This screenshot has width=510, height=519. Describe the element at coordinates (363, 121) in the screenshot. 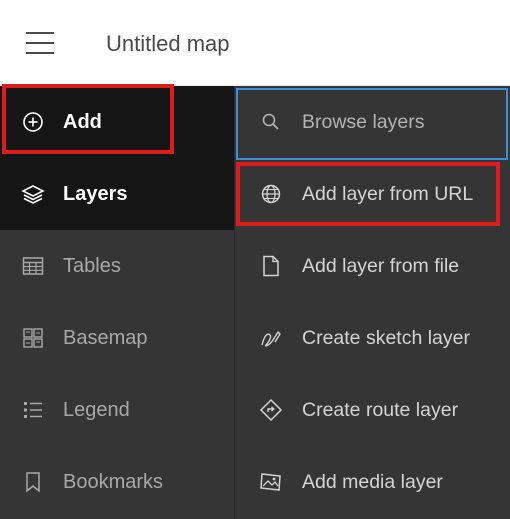

I see `menu-item-label: Browse layers` at that location.